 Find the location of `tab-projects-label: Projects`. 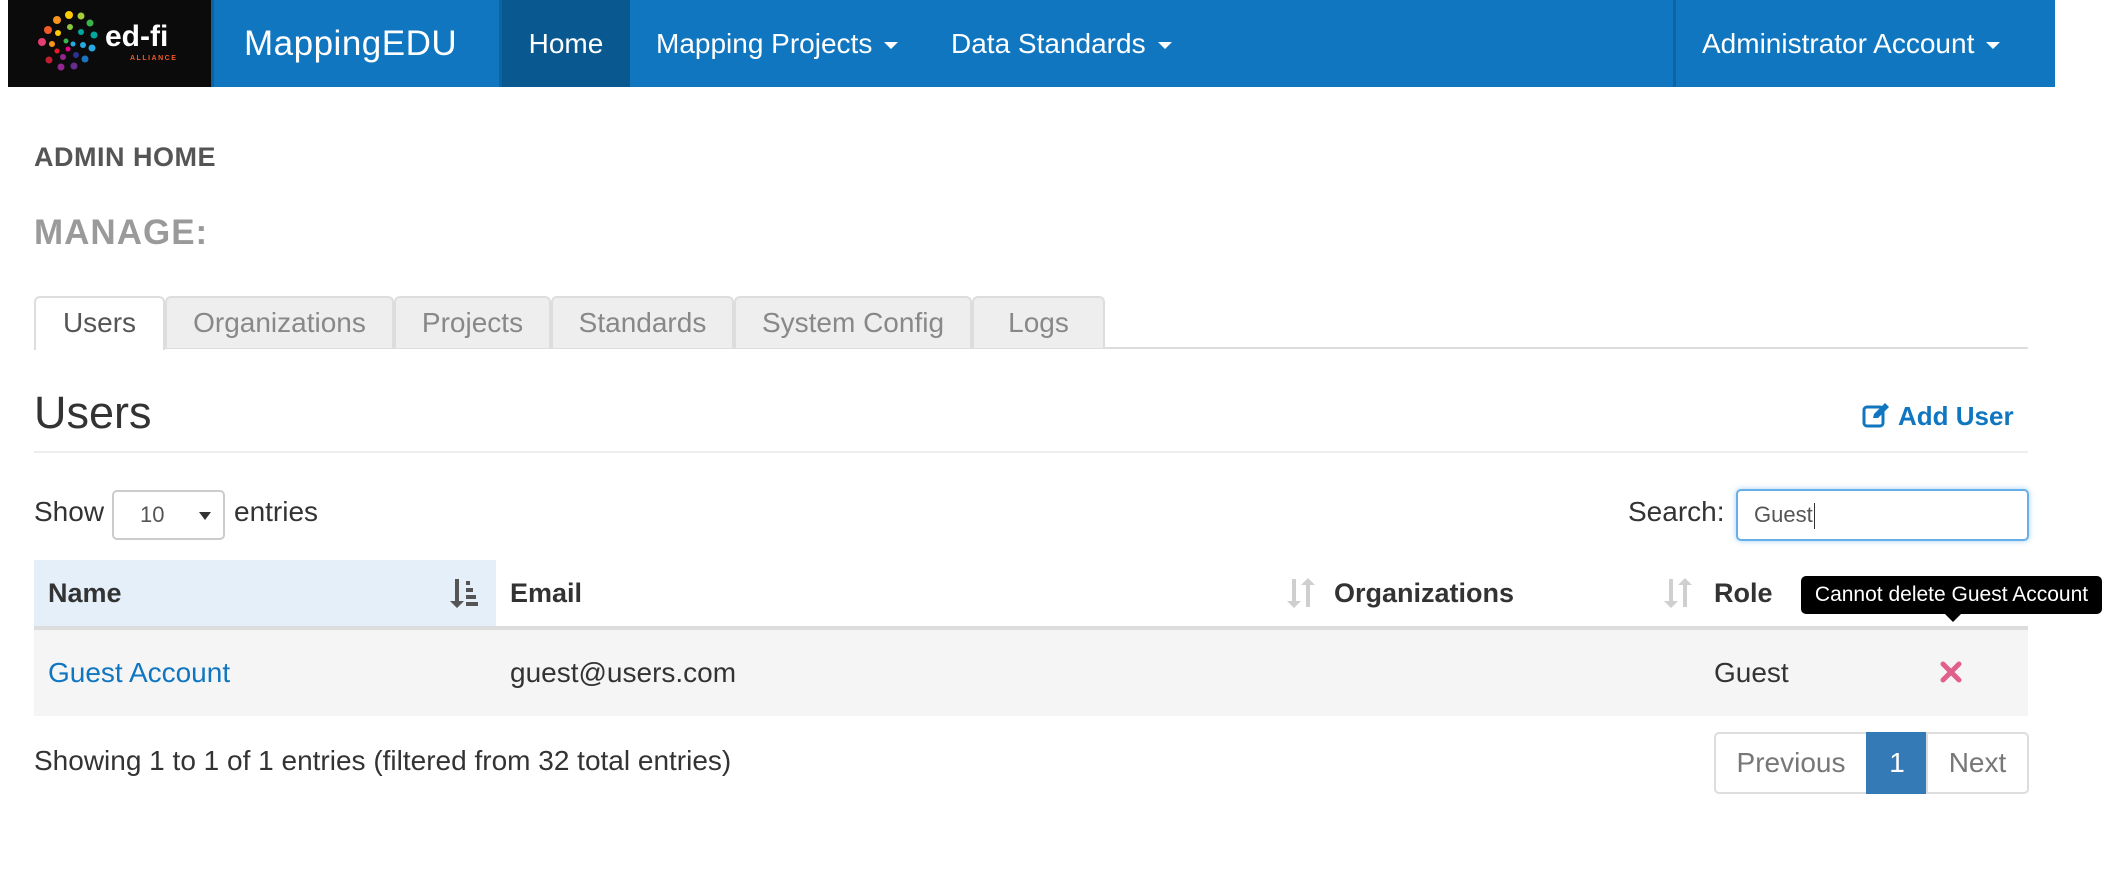

tab-projects-label: Projects is located at coordinates (472, 322).